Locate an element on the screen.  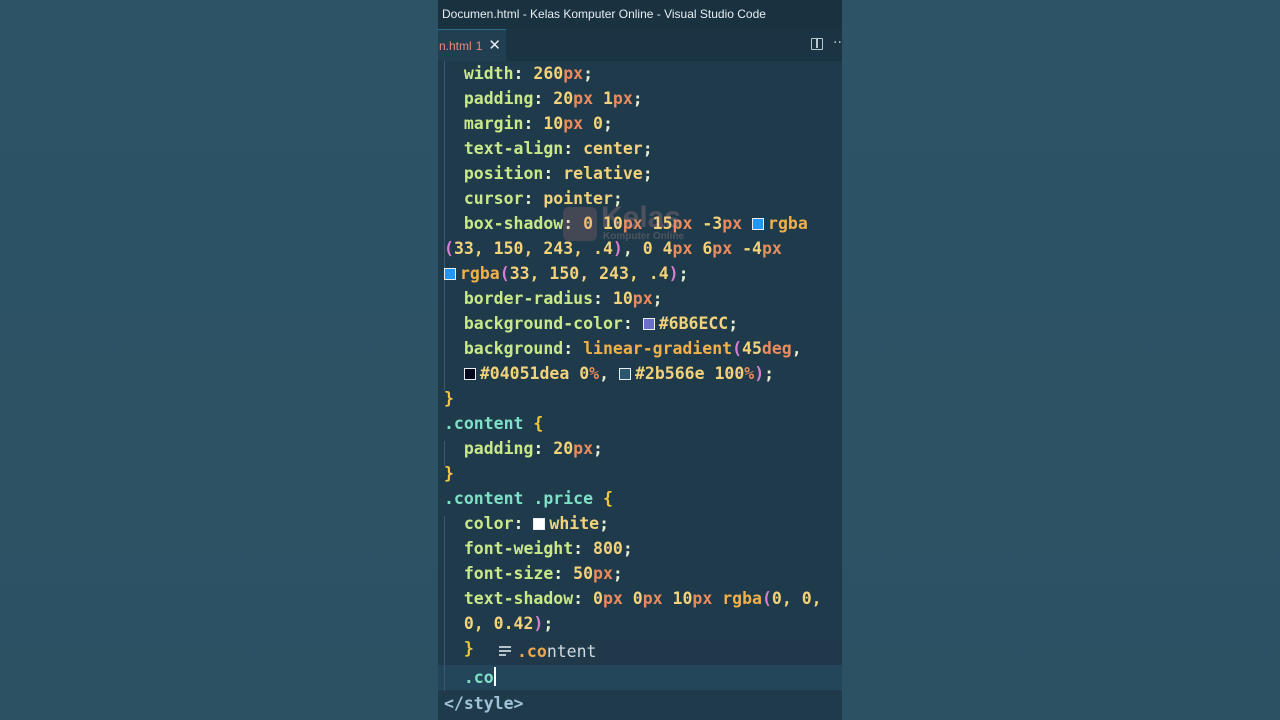
code-line: background-color: #6B6ECC; is located at coordinates (601, 323).